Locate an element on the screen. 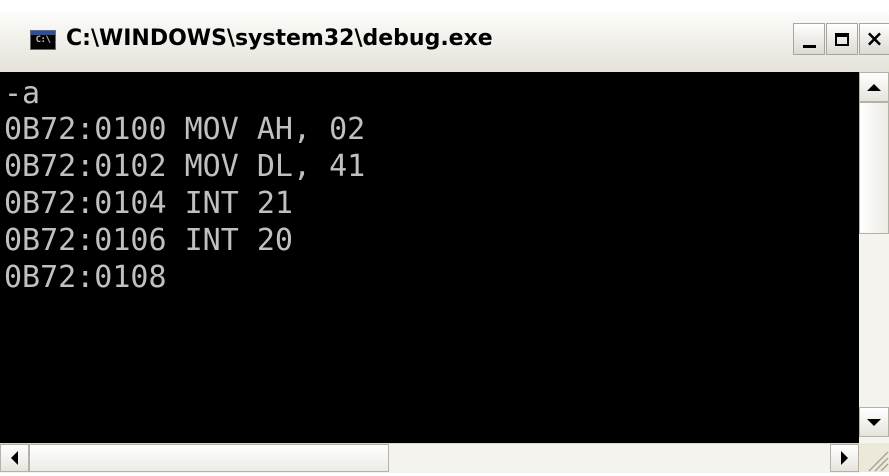  vertical-scroll-thumb is located at coordinates (874, 168).